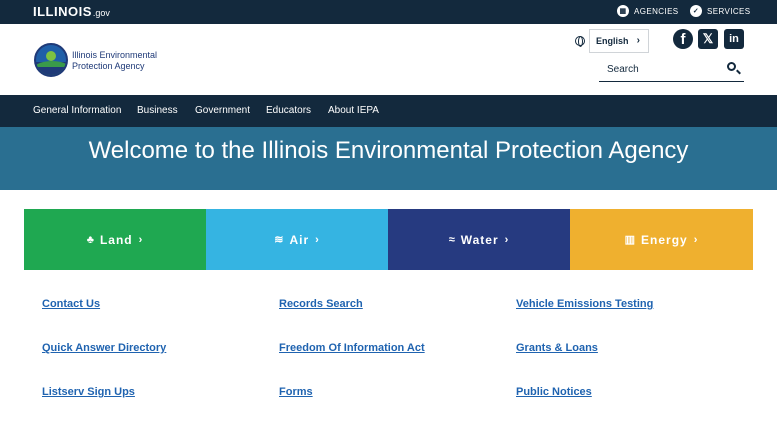 The image size is (777, 423). What do you see at coordinates (101, 13) in the screenshot?
I see `state-suffix: .gov` at bounding box center [101, 13].